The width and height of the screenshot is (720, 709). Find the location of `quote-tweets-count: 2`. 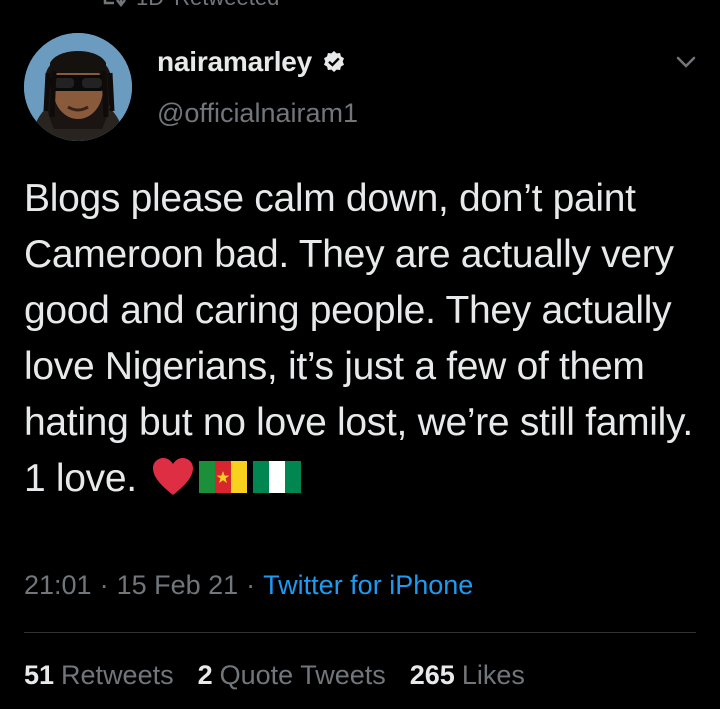

quote-tweets-count: 2 is located at coordinates (205, 675).